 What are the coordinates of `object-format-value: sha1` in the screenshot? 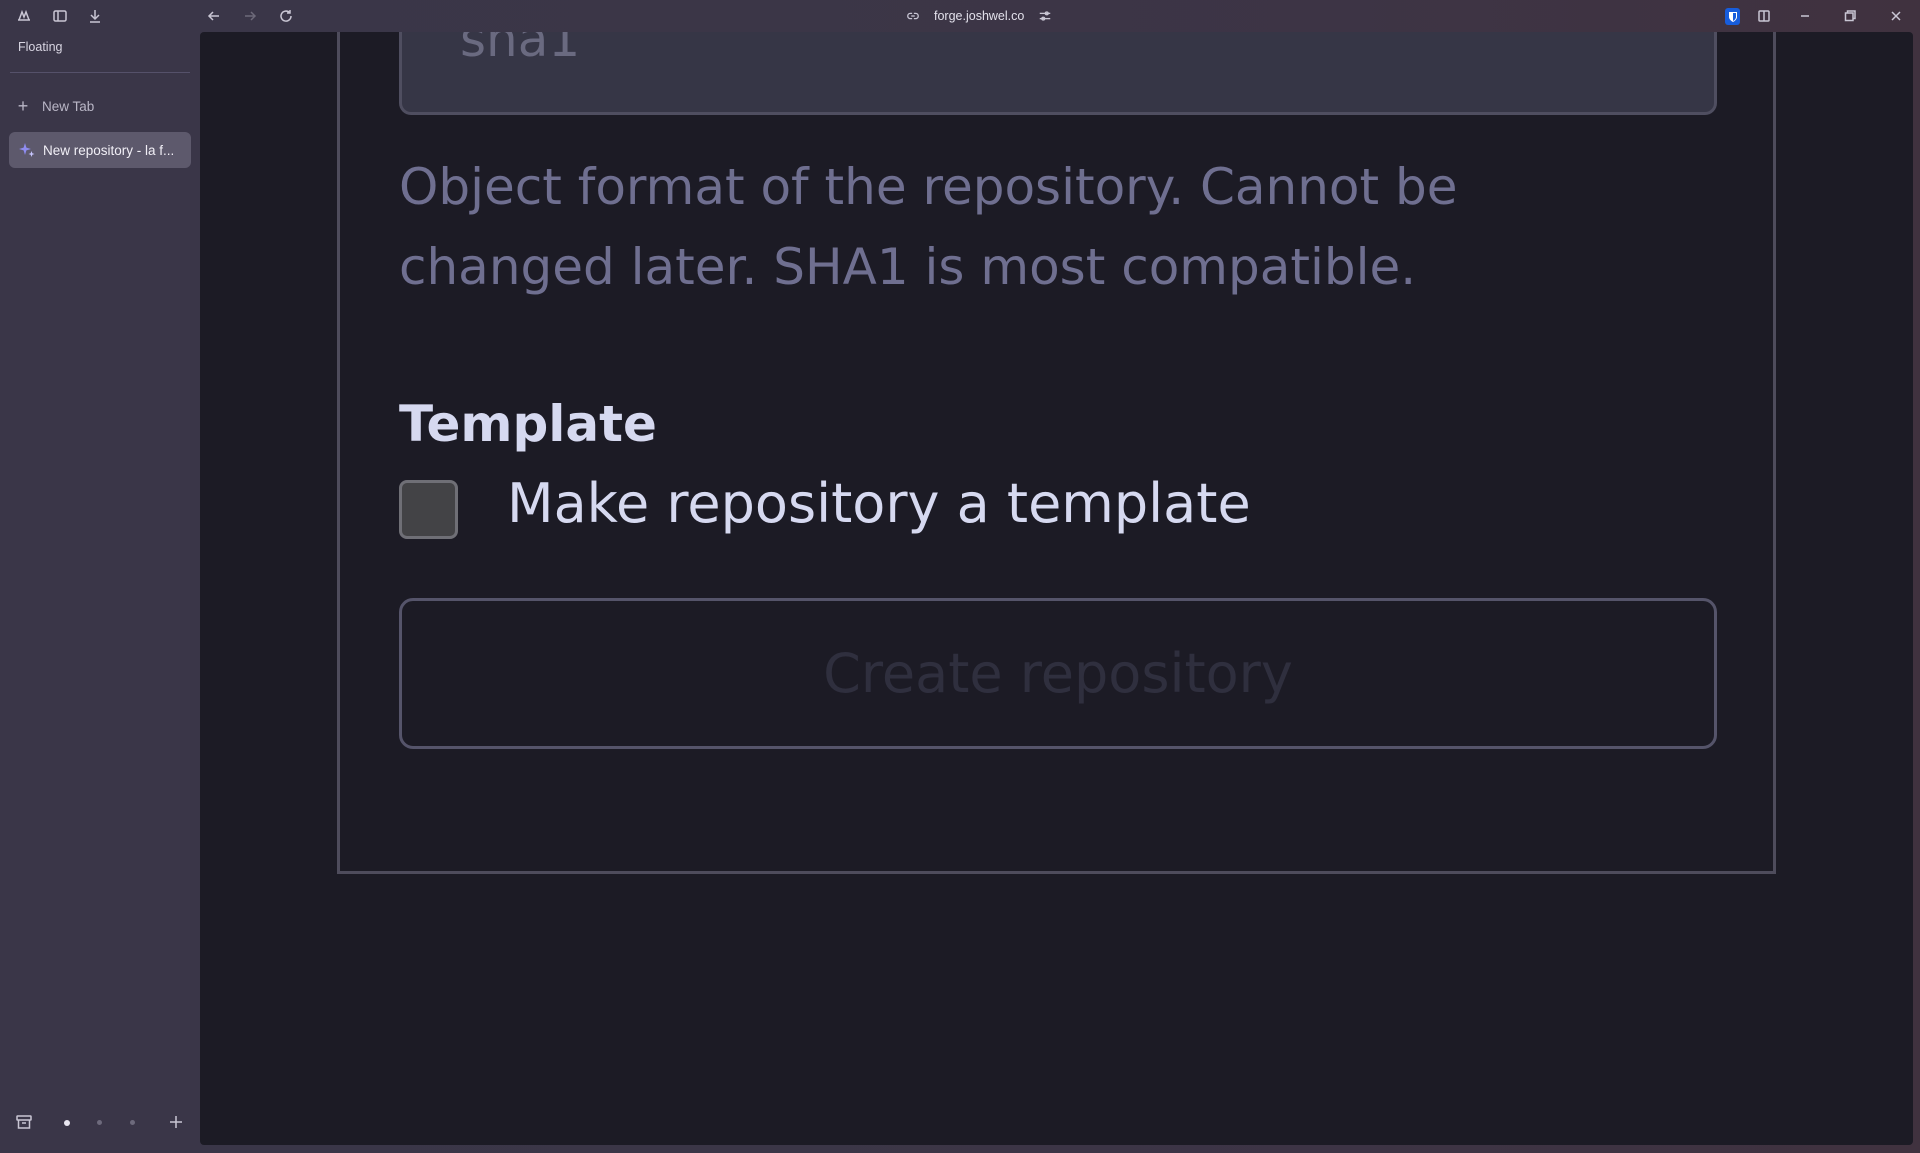 It's located at (520, 50).